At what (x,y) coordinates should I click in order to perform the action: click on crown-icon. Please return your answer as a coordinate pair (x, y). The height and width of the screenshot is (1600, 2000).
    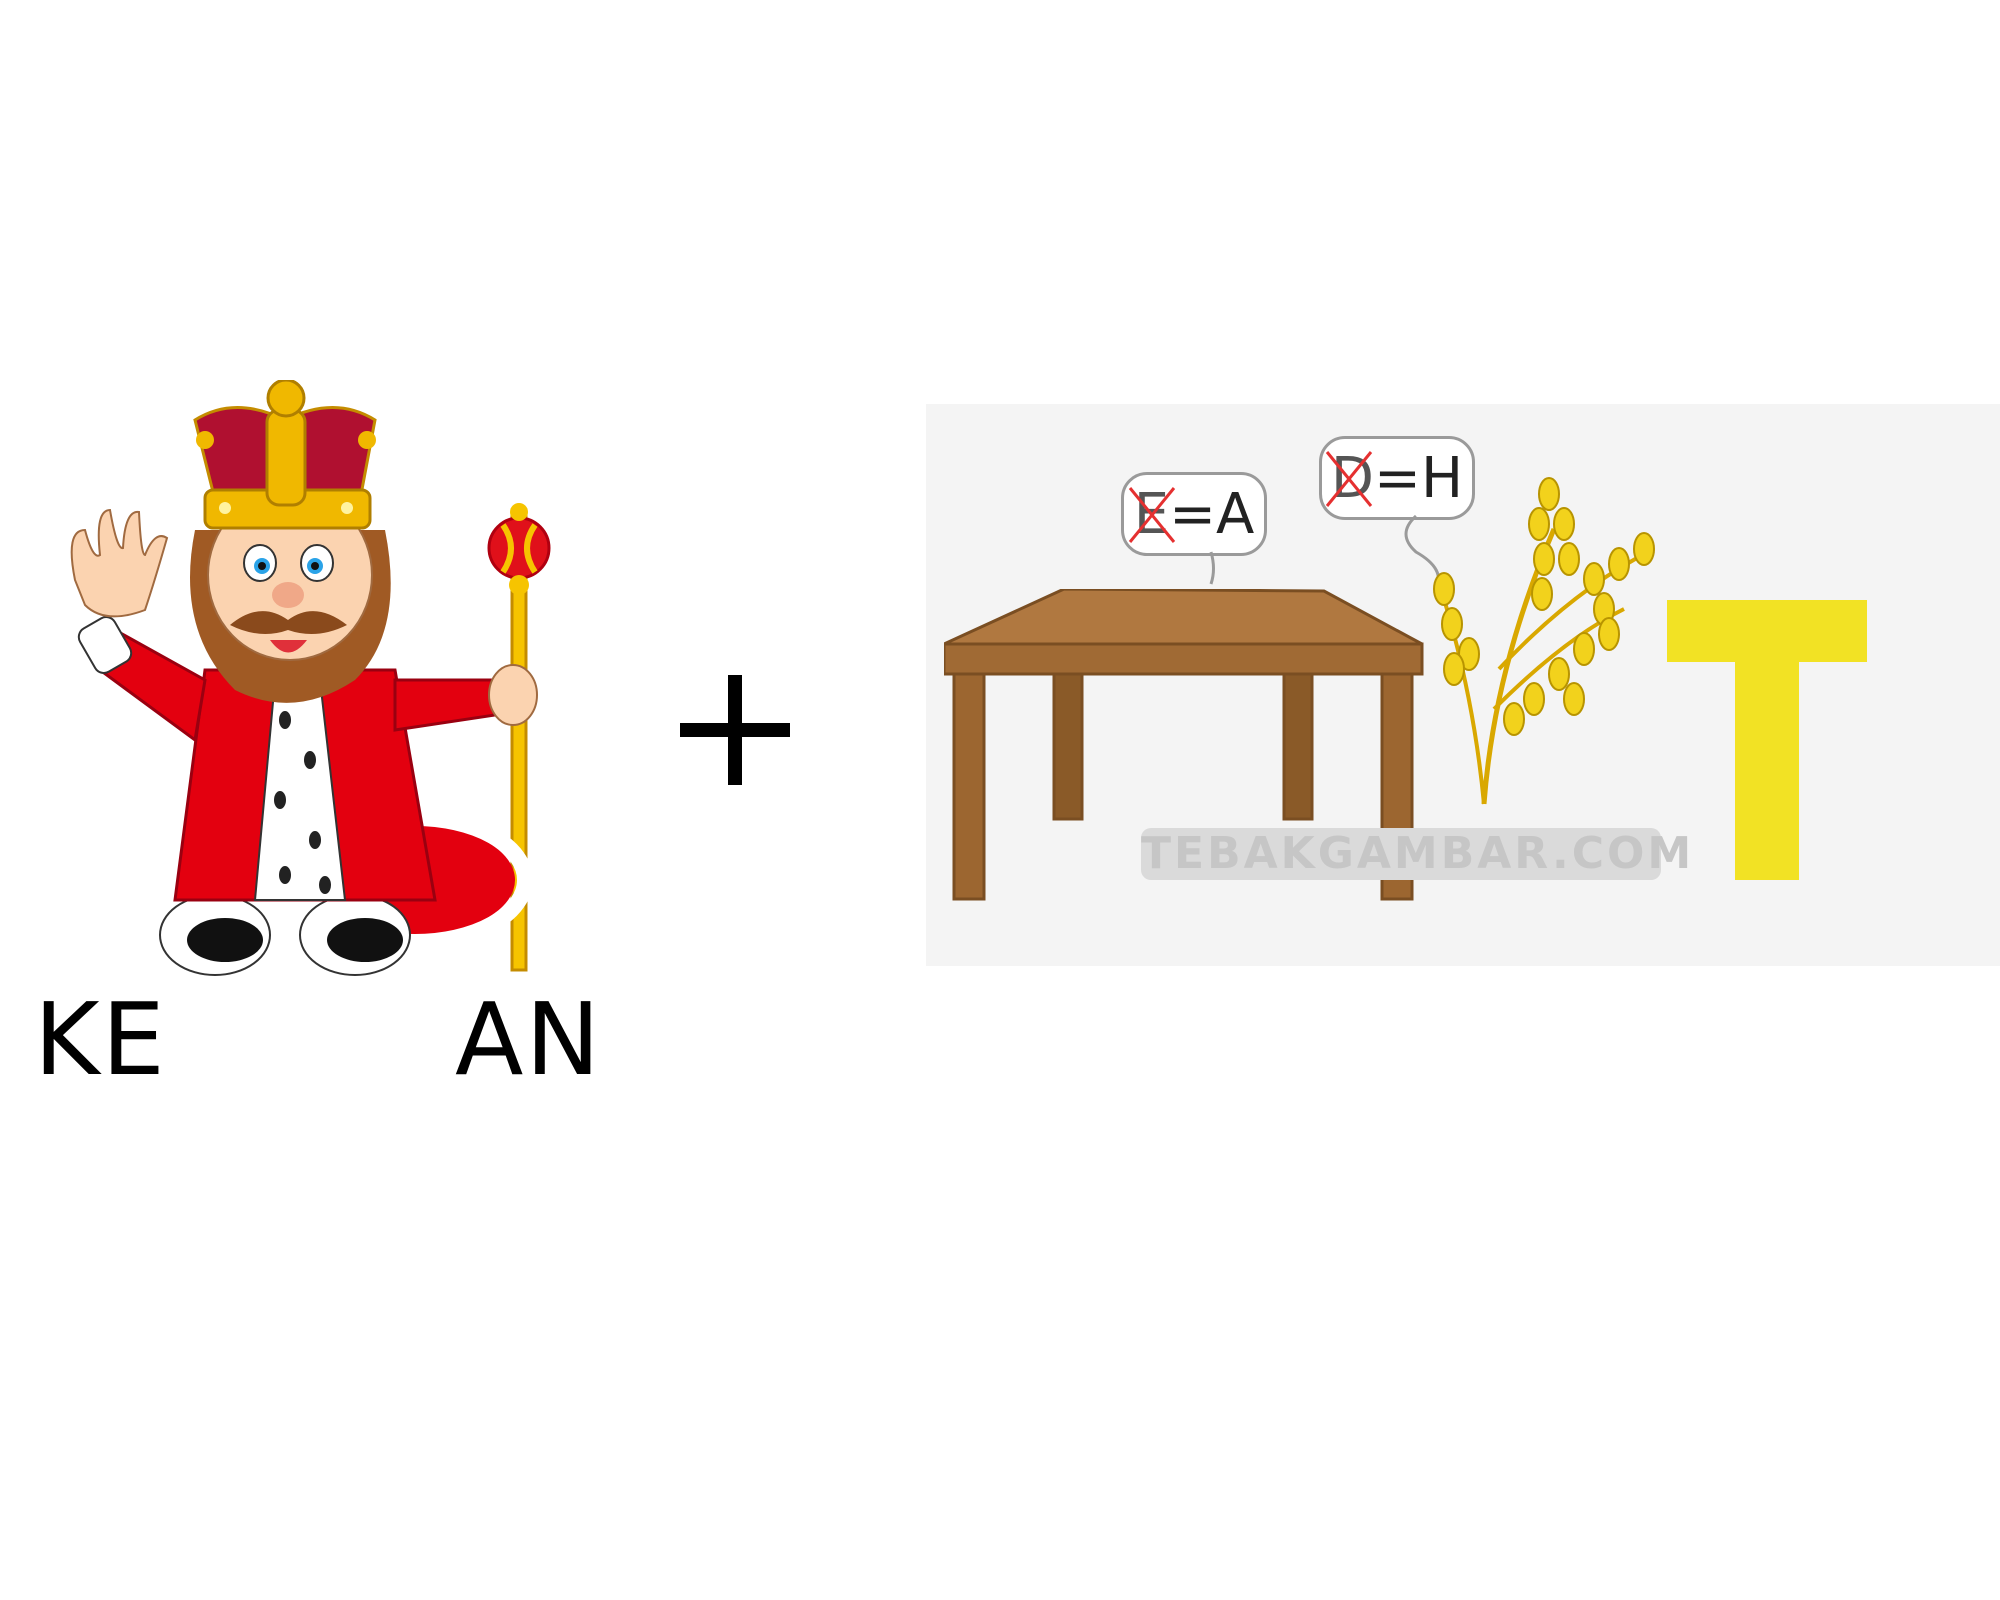
    Looking at the image, I should click on (285, 455).